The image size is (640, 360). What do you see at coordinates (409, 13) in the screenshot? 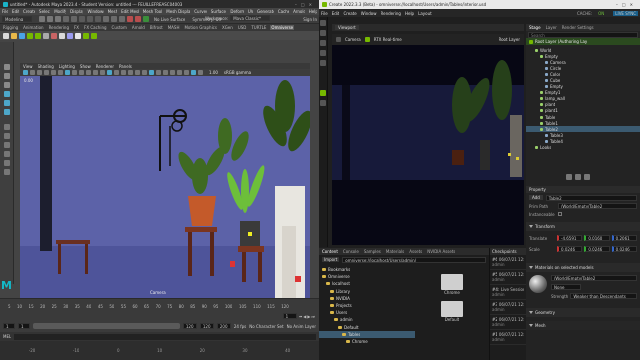
I see `create-menu-help: Help` at bounding box center [409, 13].